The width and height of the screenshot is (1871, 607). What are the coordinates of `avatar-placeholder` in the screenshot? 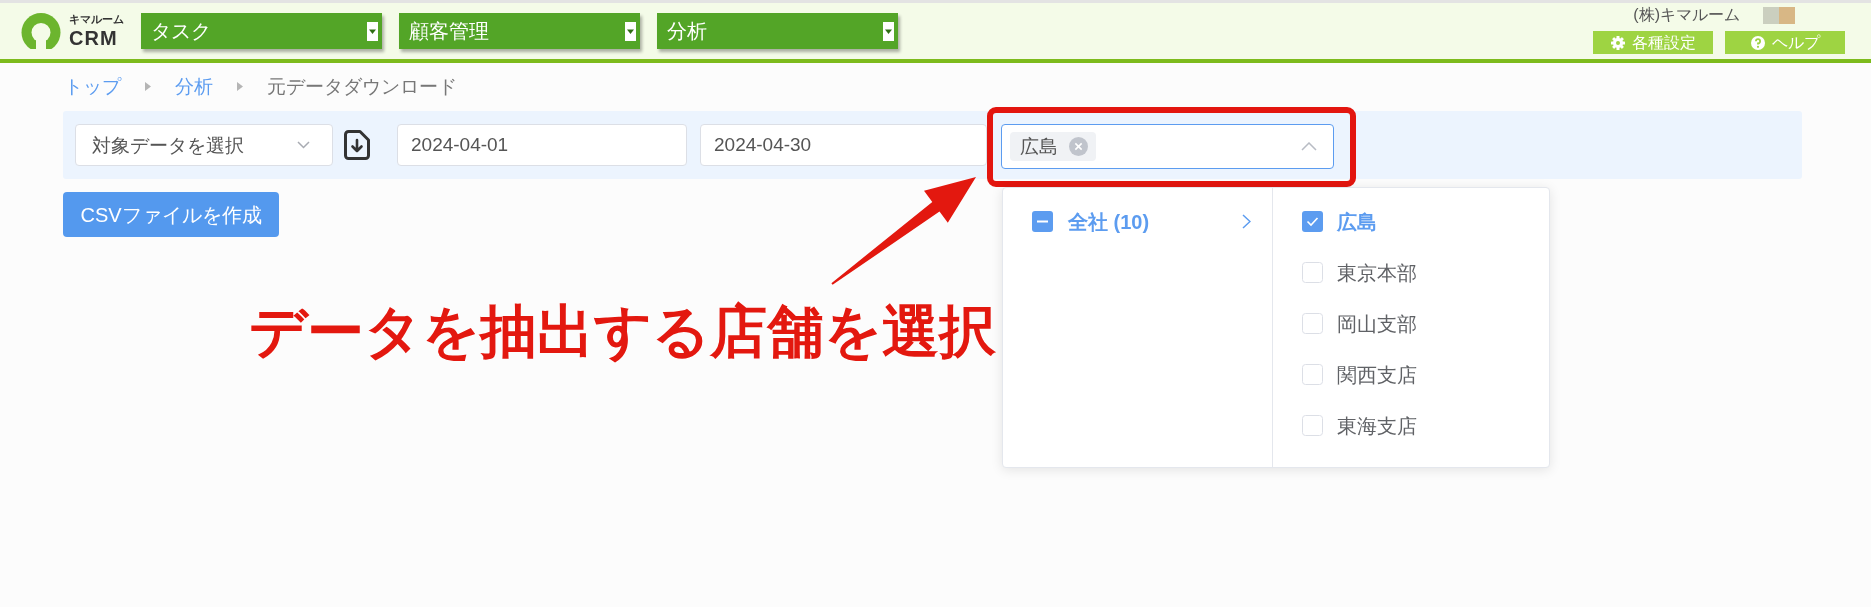 It's located at (1779, 15).